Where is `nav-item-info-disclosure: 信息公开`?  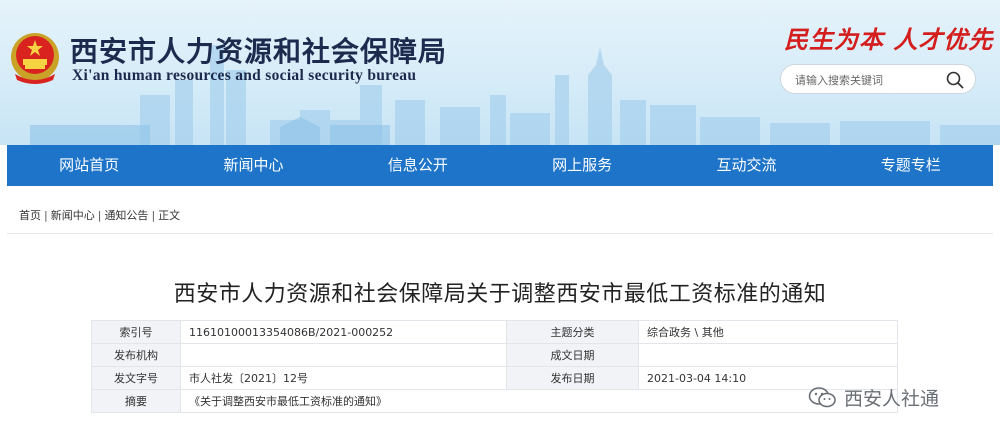 nav-item-info-disclosure: 信息公开 is located at coordinates (418, 165).